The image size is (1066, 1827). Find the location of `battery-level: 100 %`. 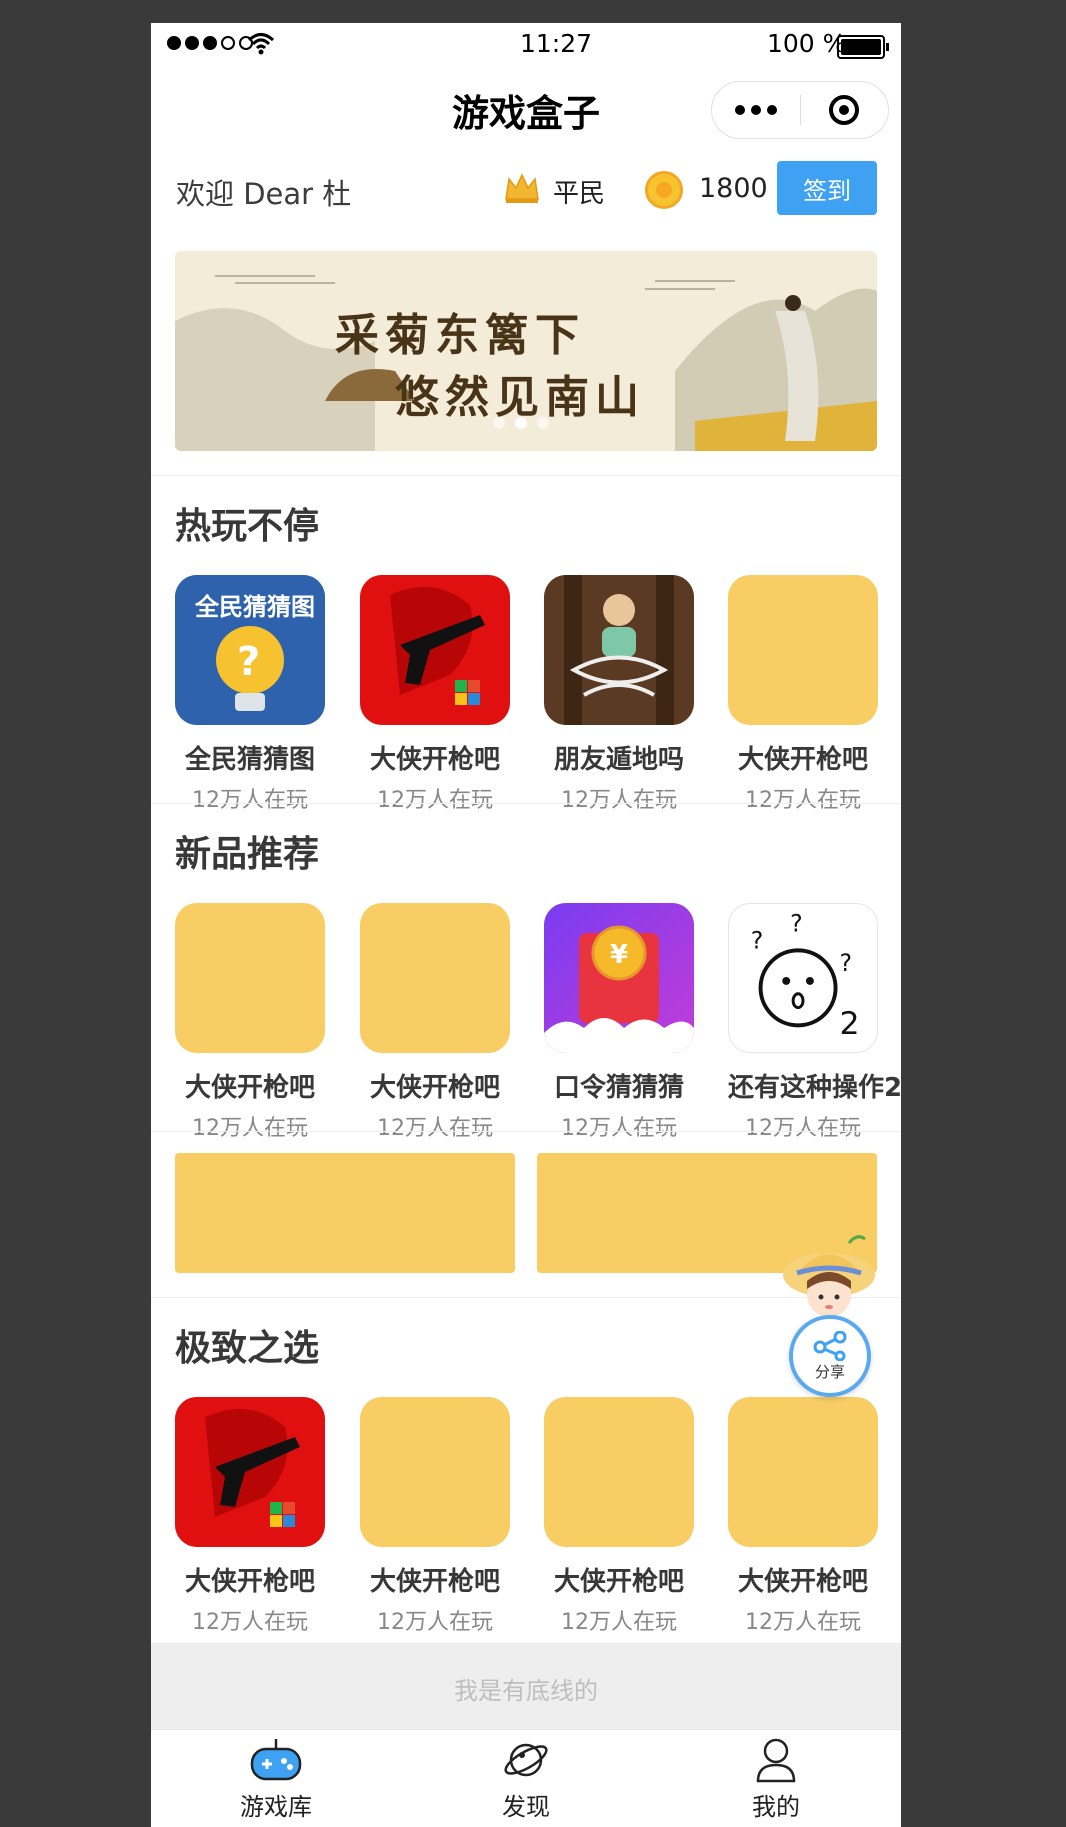

battery-level: 100 % is located at coordinates (807, 43).